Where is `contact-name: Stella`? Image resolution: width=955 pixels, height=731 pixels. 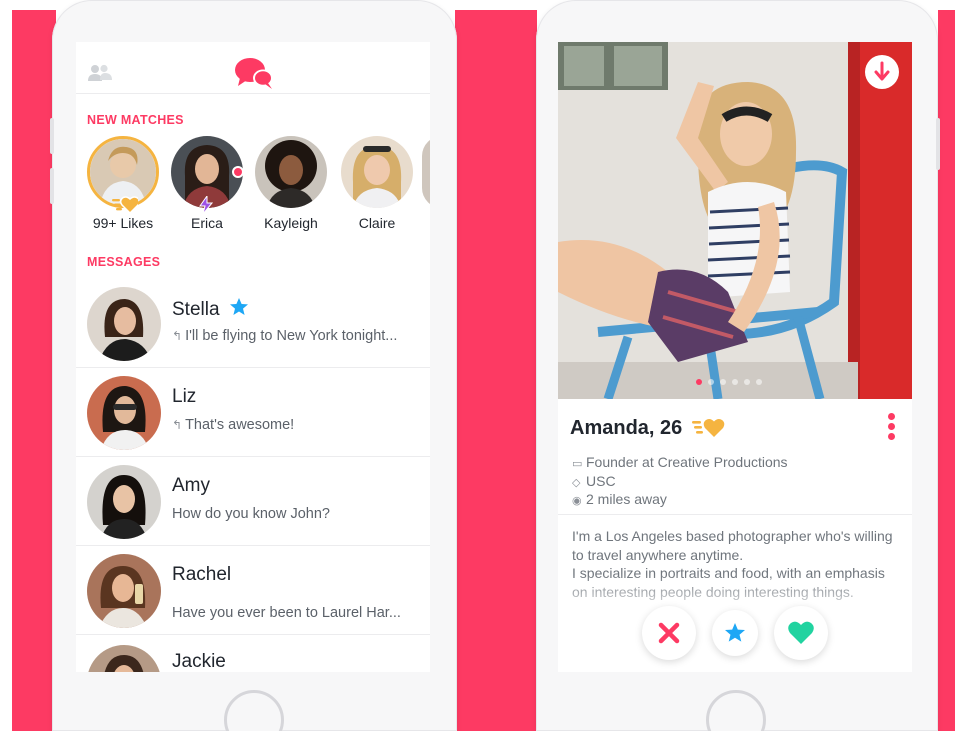 contact-name: Stella is located at coordinates (210, 309).